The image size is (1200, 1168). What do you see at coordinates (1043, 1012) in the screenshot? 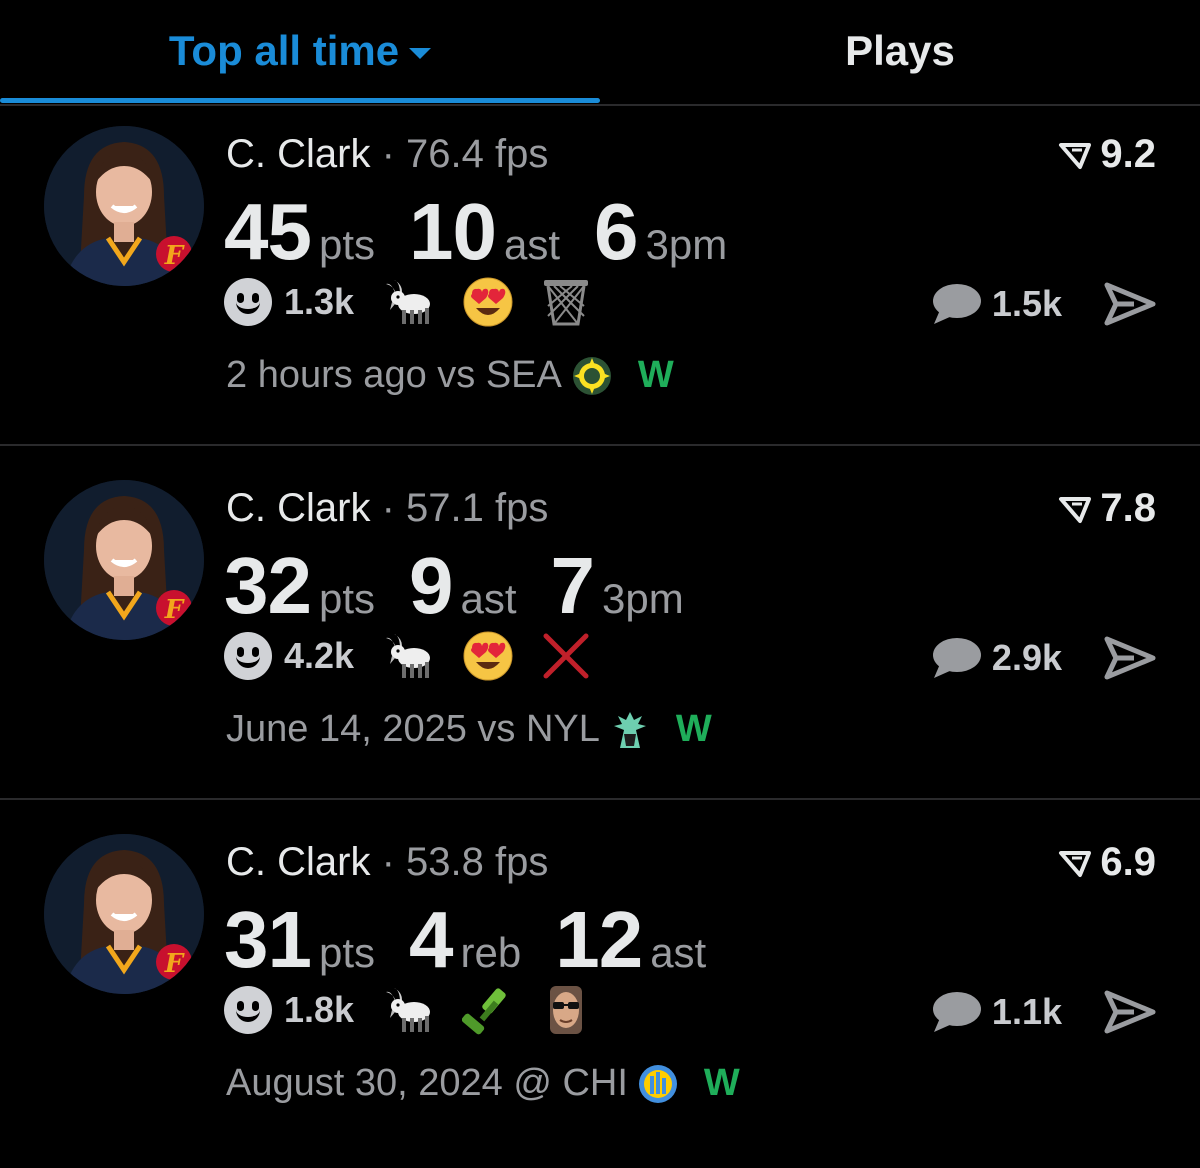
I see `comment-share-bar: 1.1k` at bounding box center [1043, 1012].